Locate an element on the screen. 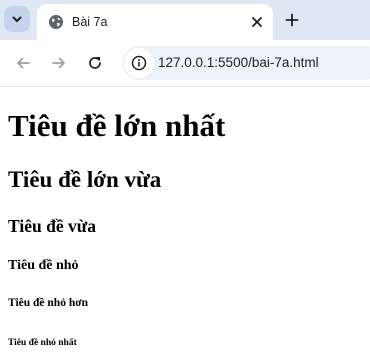 The width and height of the screenshot is (370, 357). heading-1: Tiêu đề lớn nhất is located at coordinates (117, 125).